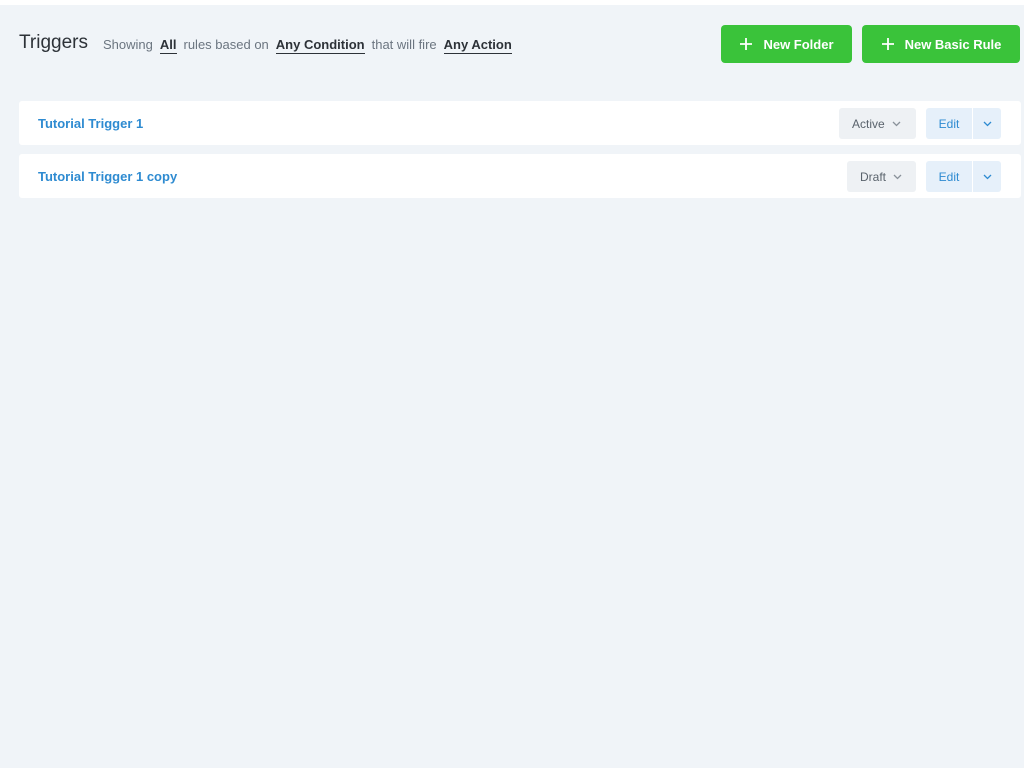 Image resolution: width=1024 pixels, height=768 pixels. I want to click on new-basic-rule-label: New Basic Rule, so click(953, 44).